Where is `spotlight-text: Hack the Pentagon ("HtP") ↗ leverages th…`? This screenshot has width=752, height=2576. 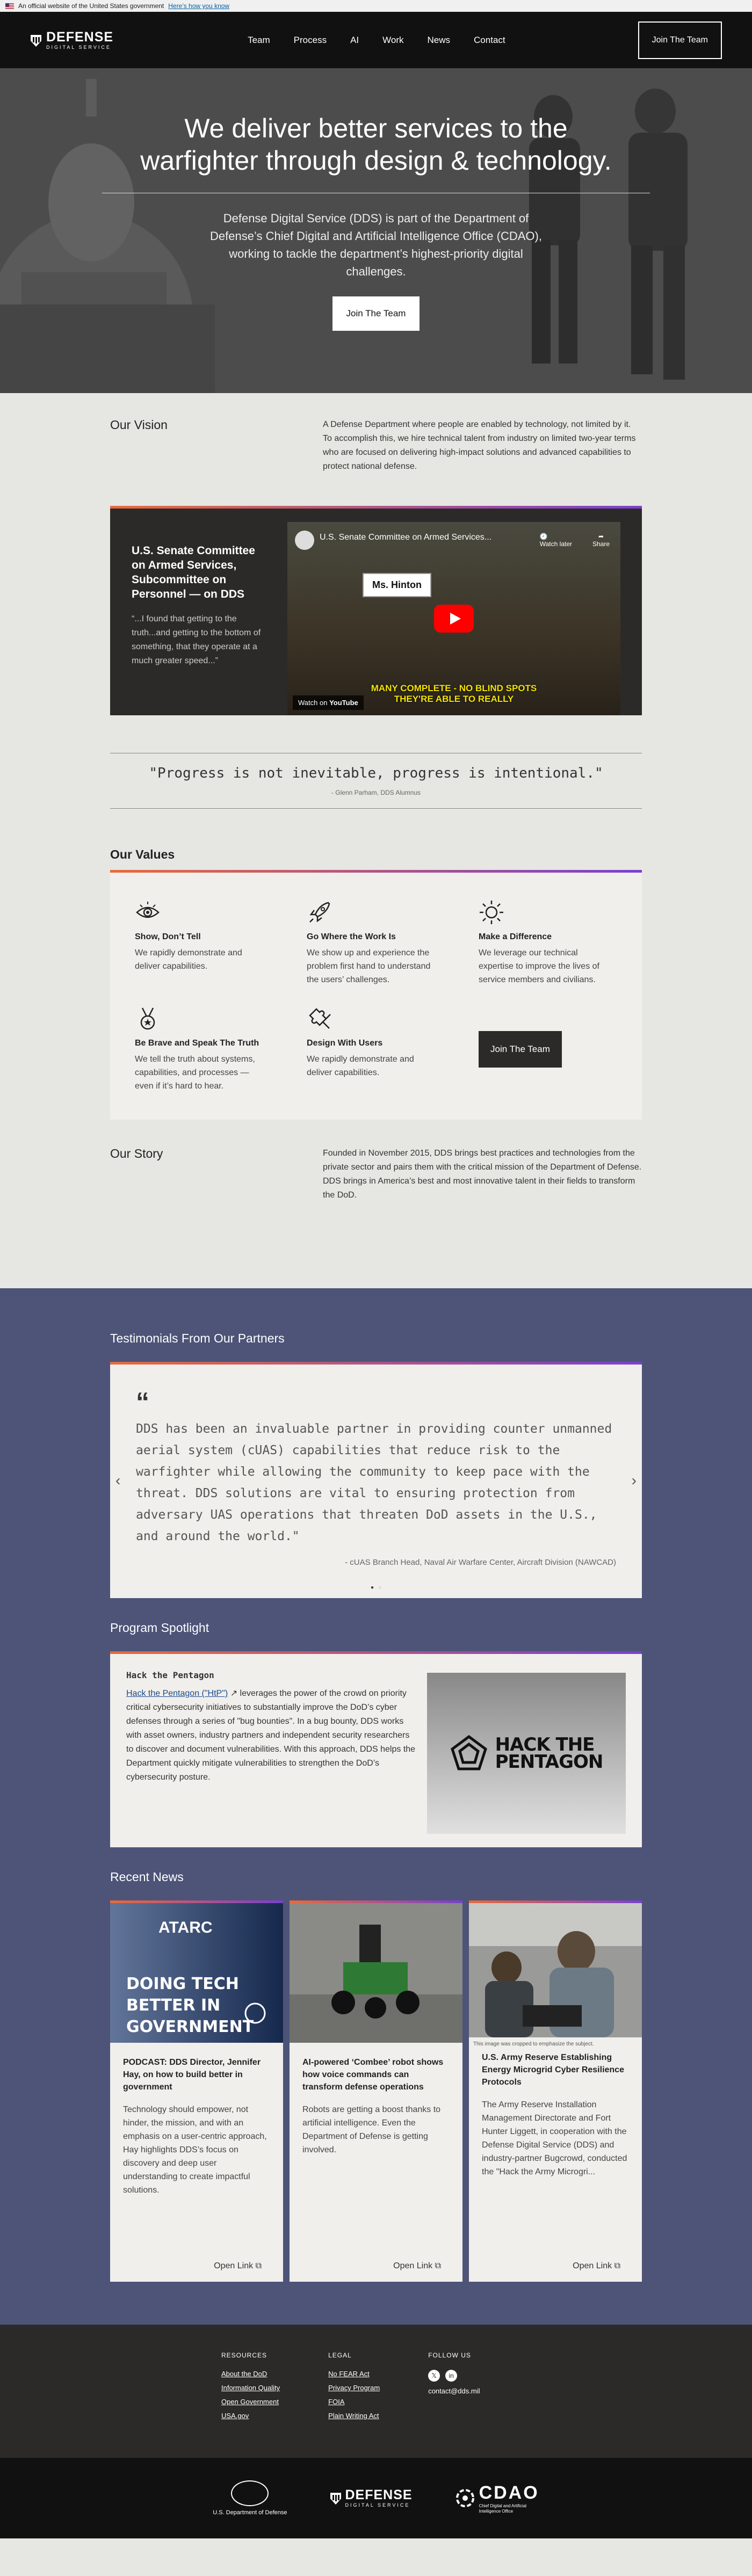
spotlight-text: Hack the Pentagon ("HtP") ↗ leverages th… is located at coordinates (271, 1735).